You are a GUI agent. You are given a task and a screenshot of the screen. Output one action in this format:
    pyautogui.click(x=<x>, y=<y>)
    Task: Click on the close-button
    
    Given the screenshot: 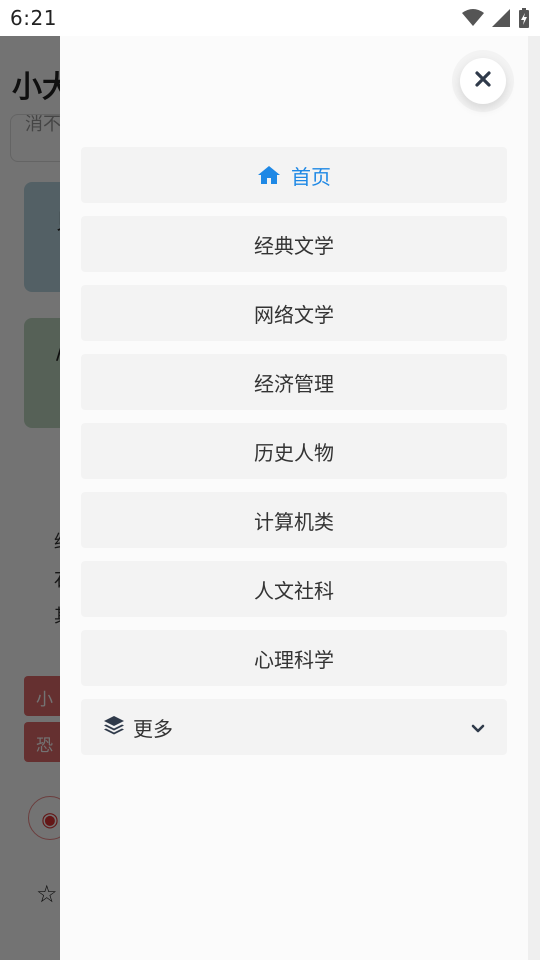 What is the action you would take?
    pyautogui.click(x=483, y=81)
    